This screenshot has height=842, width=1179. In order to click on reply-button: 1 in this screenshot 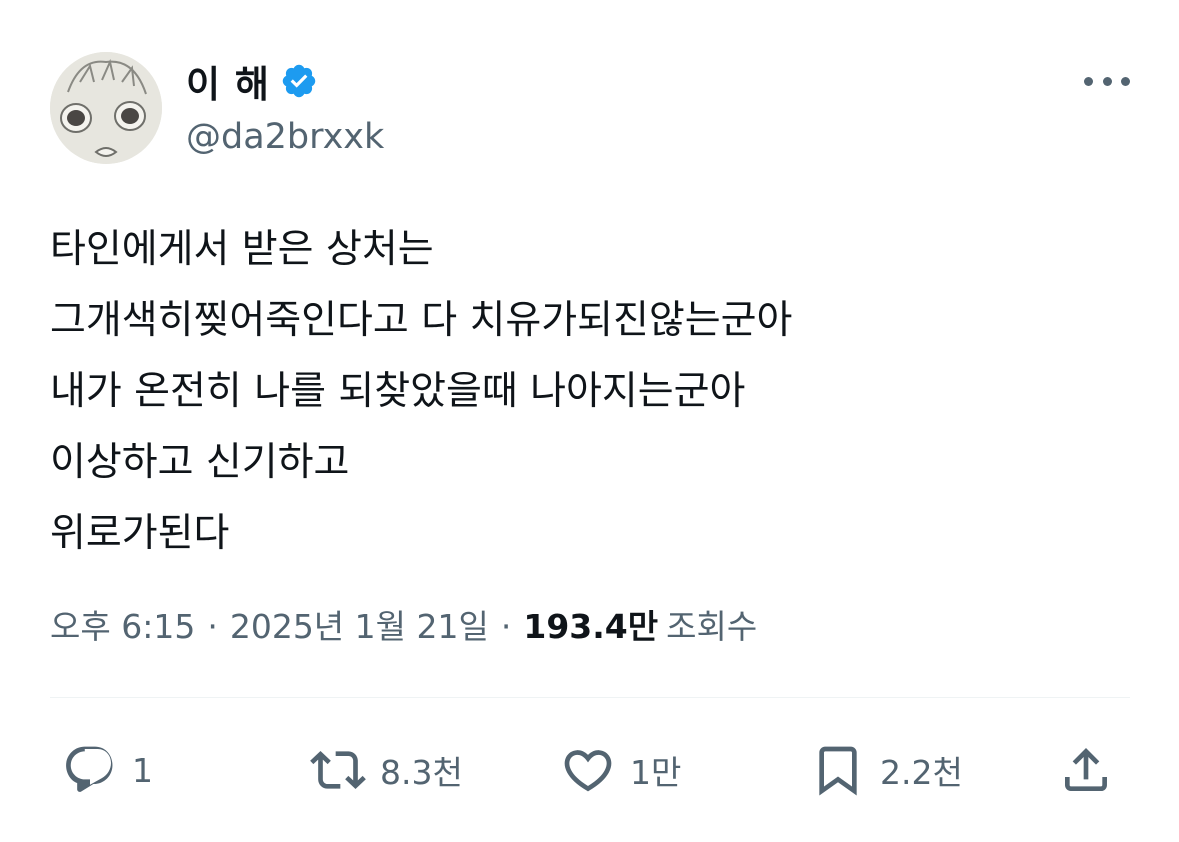, I will do `click(107, 770)`.